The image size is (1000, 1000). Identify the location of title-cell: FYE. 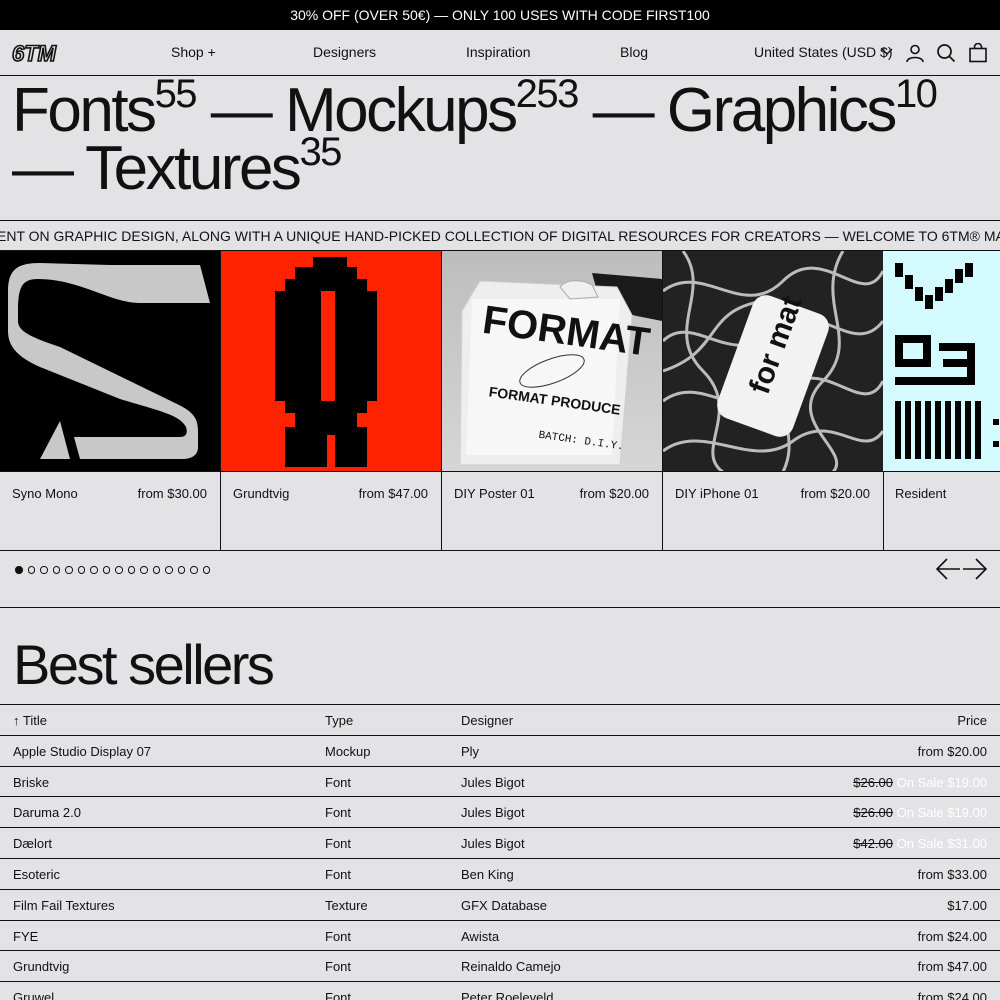
(25, 936).